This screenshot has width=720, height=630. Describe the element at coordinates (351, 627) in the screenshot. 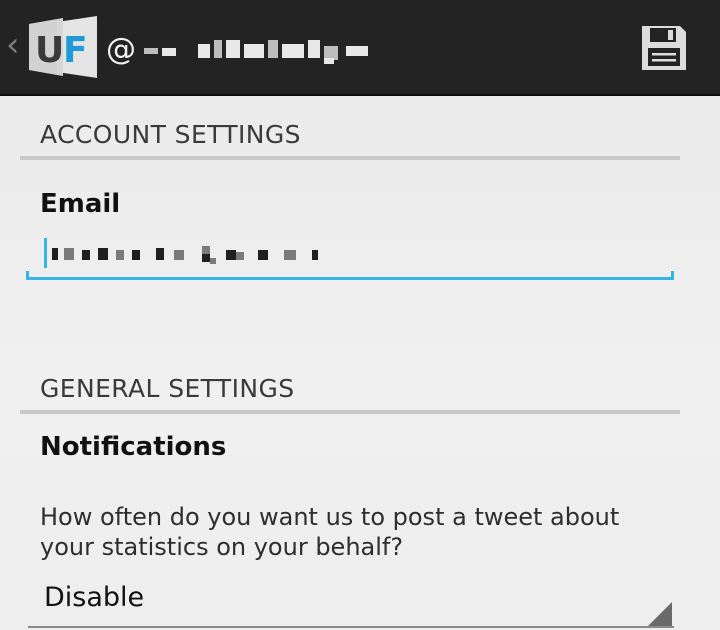

I see `spinner-underline` at that location.